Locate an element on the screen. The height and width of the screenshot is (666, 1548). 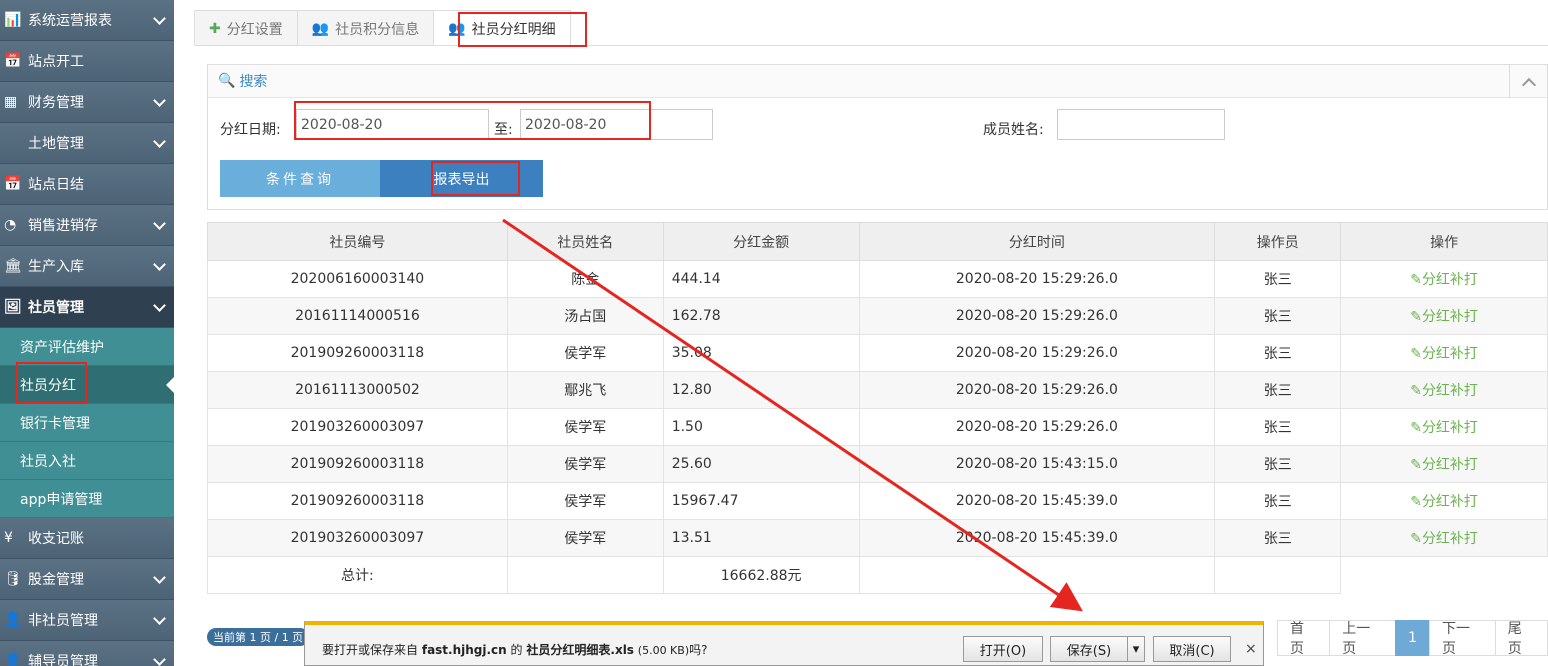
sidebar-item-0: 📊 系统运营报表 is located at coordinates (87, 20).